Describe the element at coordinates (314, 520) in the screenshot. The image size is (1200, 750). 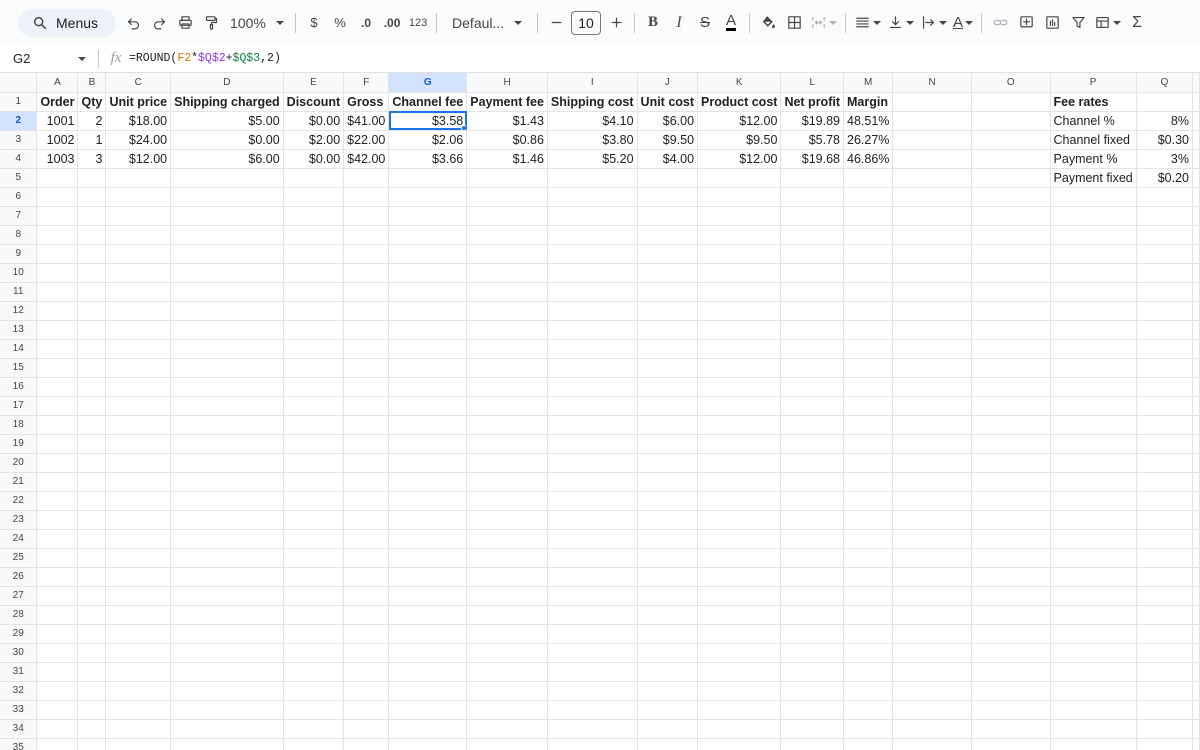
I see `cell-E23` at that location.